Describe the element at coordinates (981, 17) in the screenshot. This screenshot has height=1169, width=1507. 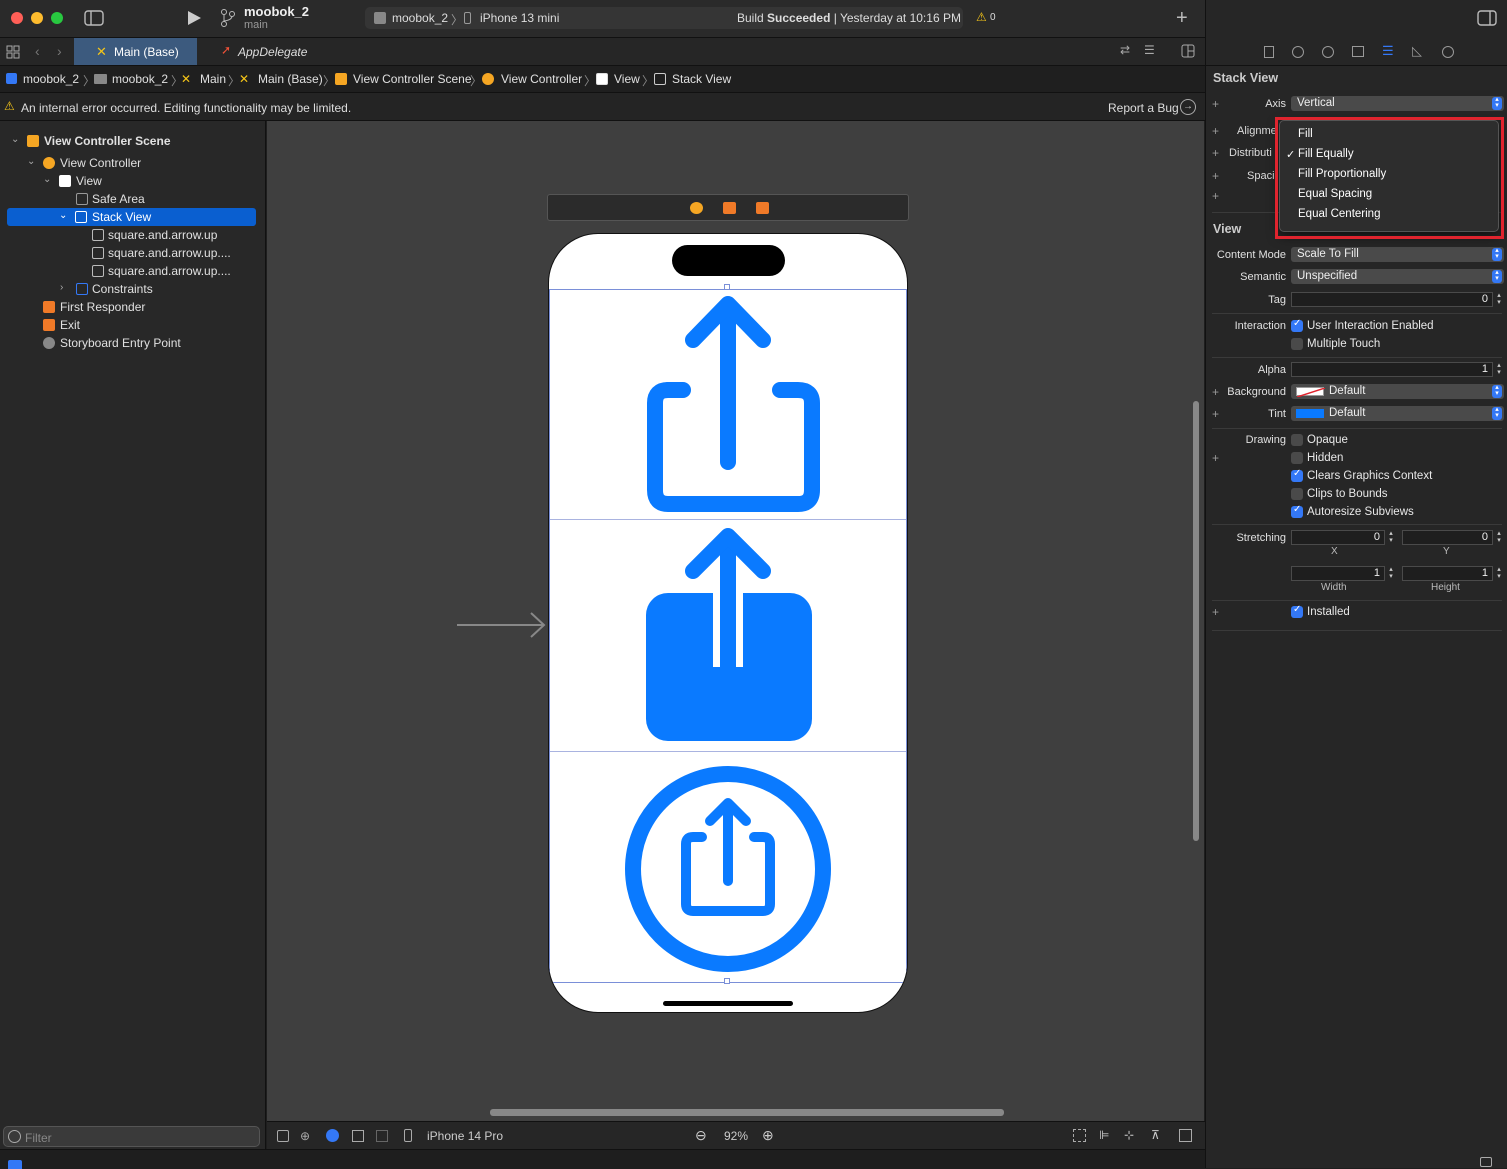
I see `warning-icon: ⚠` at that location.